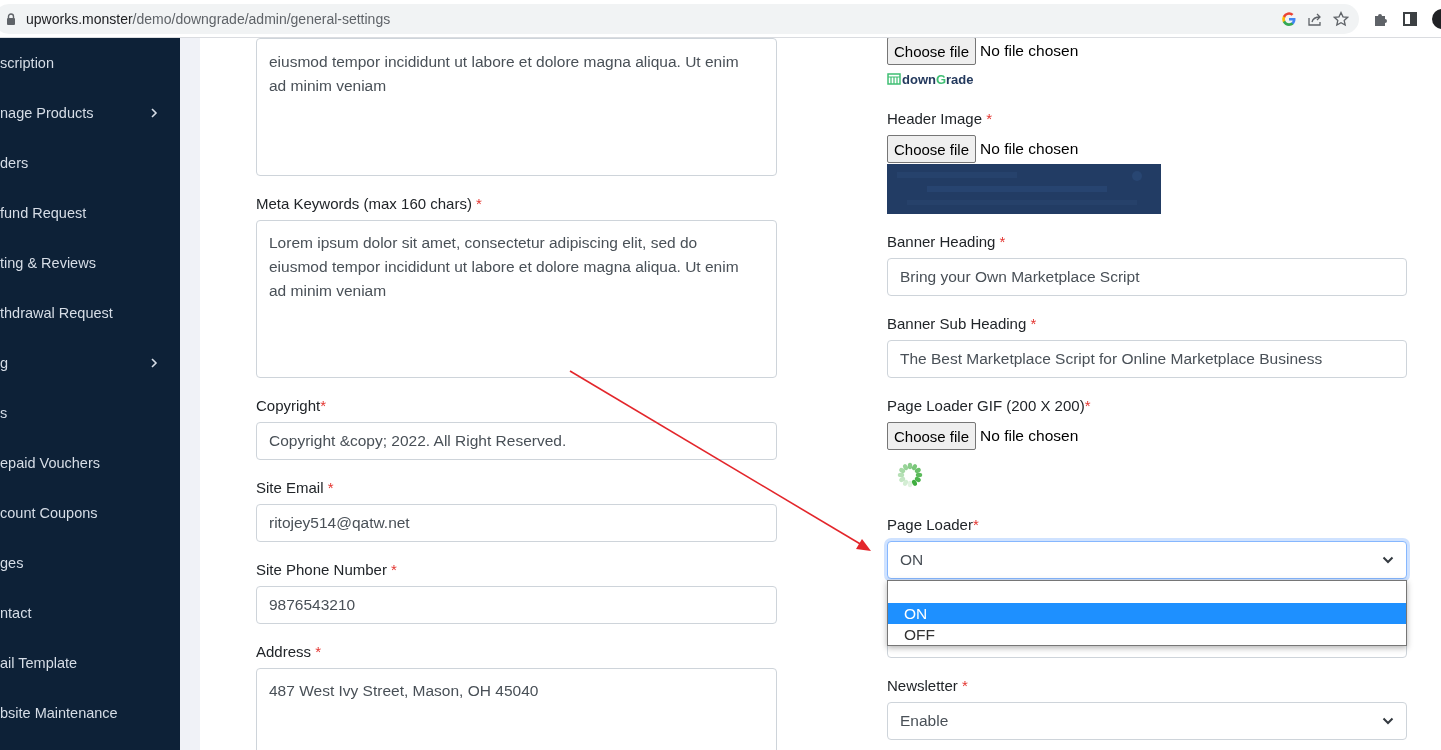  I want to click on address-bar: upworks.monster/demo/downgrade/admin/general-settings, so click(679, 18).